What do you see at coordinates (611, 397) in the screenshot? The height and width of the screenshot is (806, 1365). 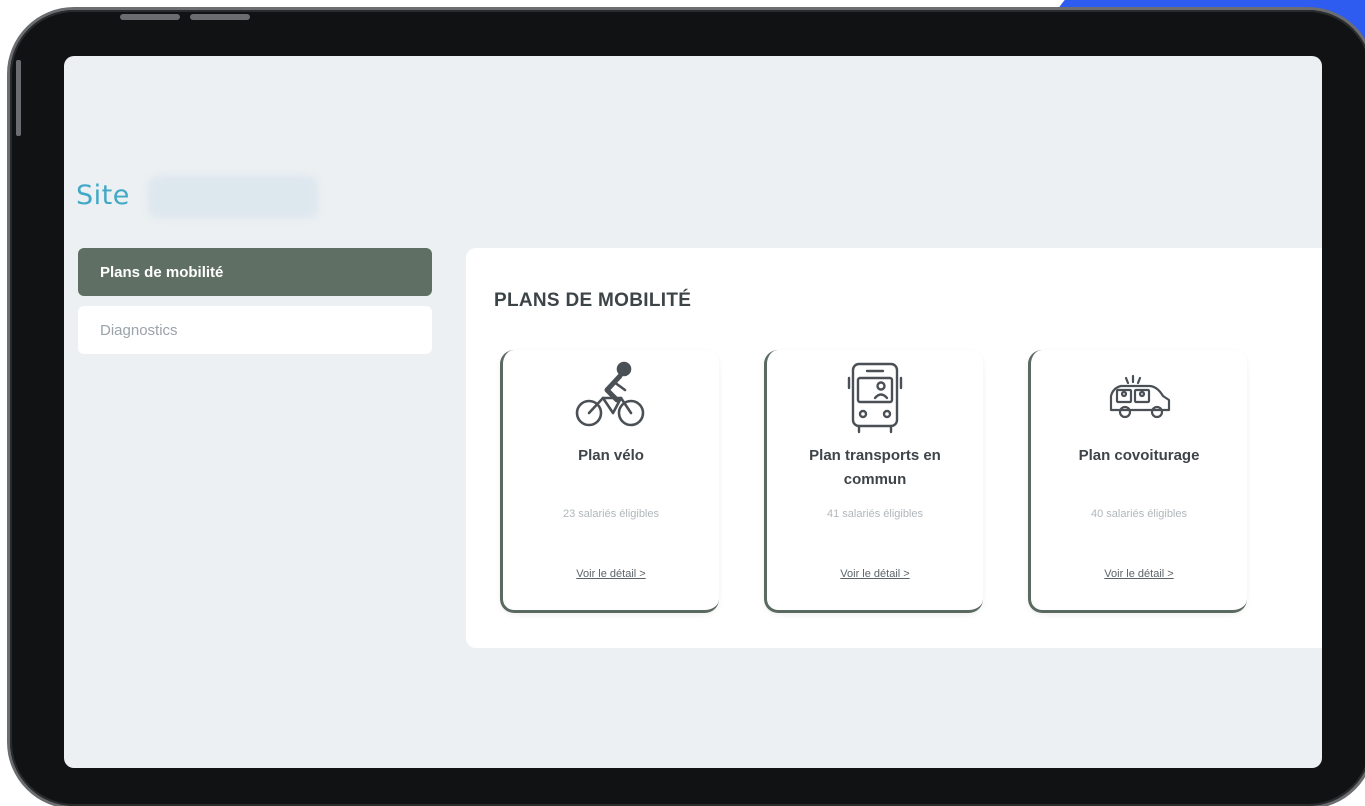 I see `cyclist-icon` at bounding box center [611, 397].